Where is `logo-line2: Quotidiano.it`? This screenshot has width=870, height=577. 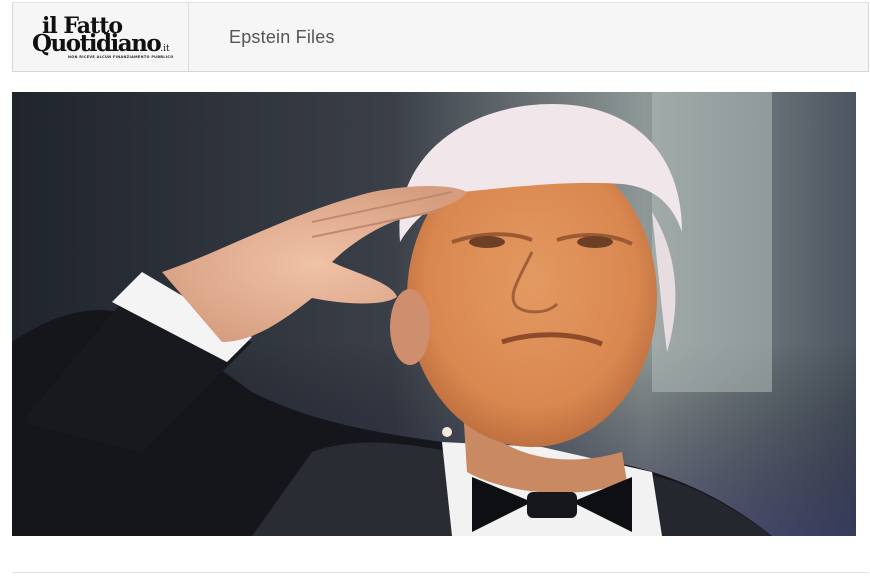
logo-line2: Quotidiano.it is located at coordinates (101, 43).